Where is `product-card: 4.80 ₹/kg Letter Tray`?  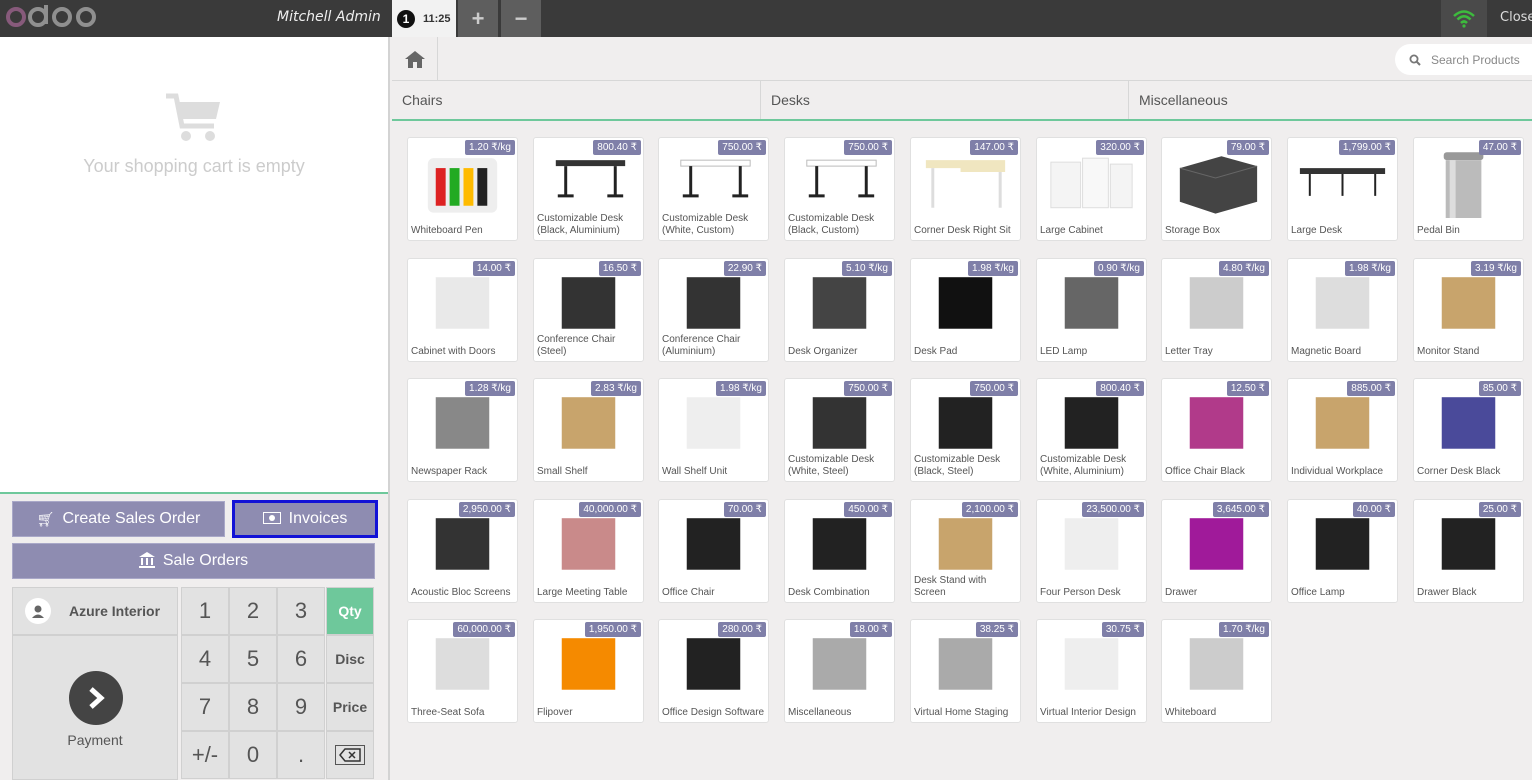
product-card: 4.80 ₹/kg Letter Tray is located at coordinates (1216, 310).